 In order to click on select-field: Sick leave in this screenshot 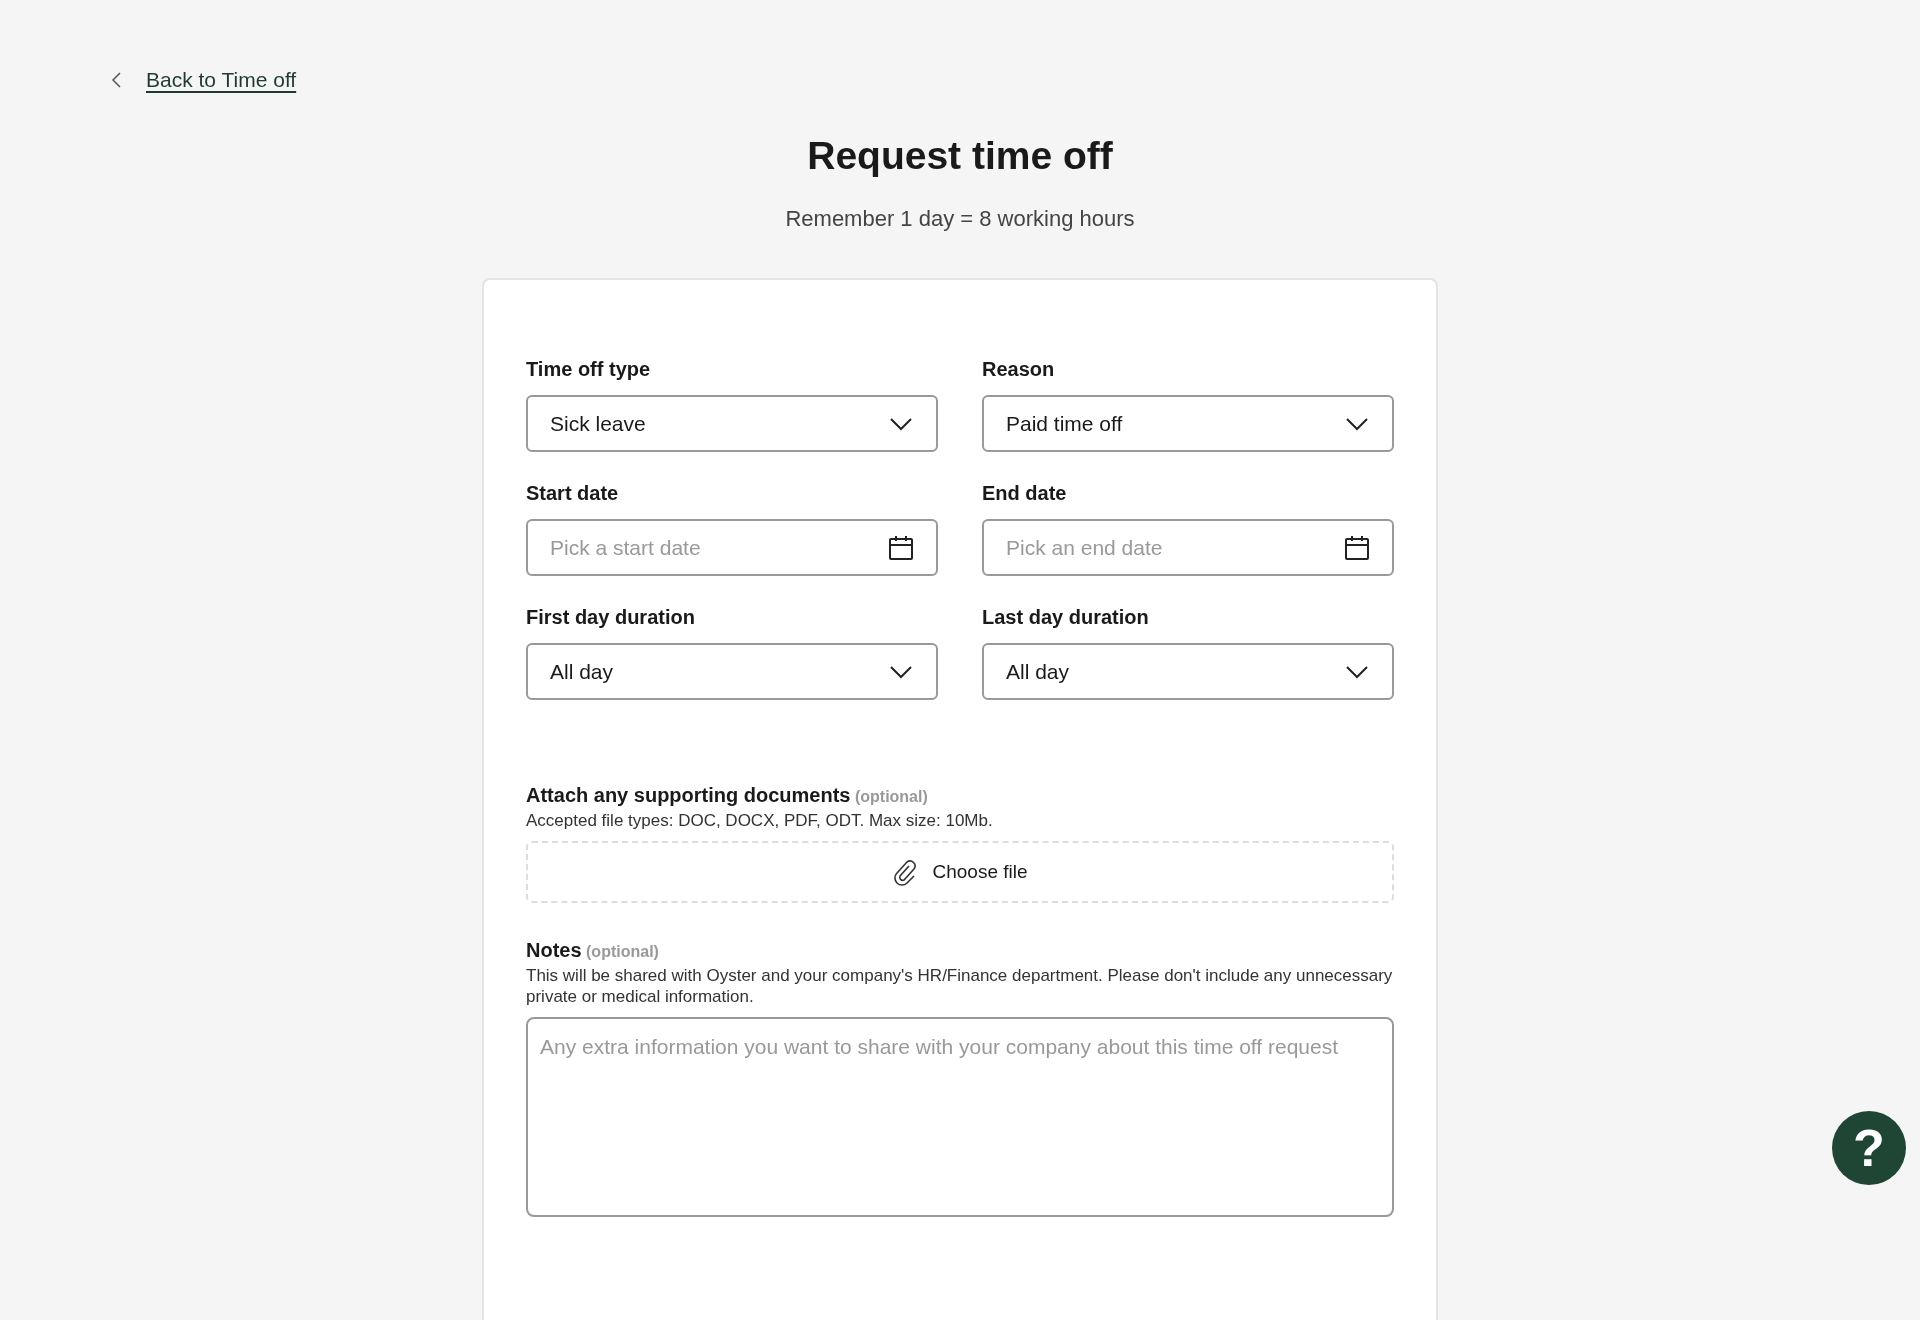, I will do `click(732, 423)`.